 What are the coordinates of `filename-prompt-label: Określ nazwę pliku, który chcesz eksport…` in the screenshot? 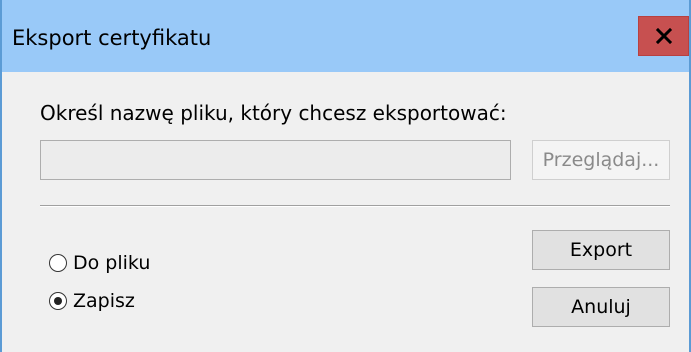 It's located at (273, 113).